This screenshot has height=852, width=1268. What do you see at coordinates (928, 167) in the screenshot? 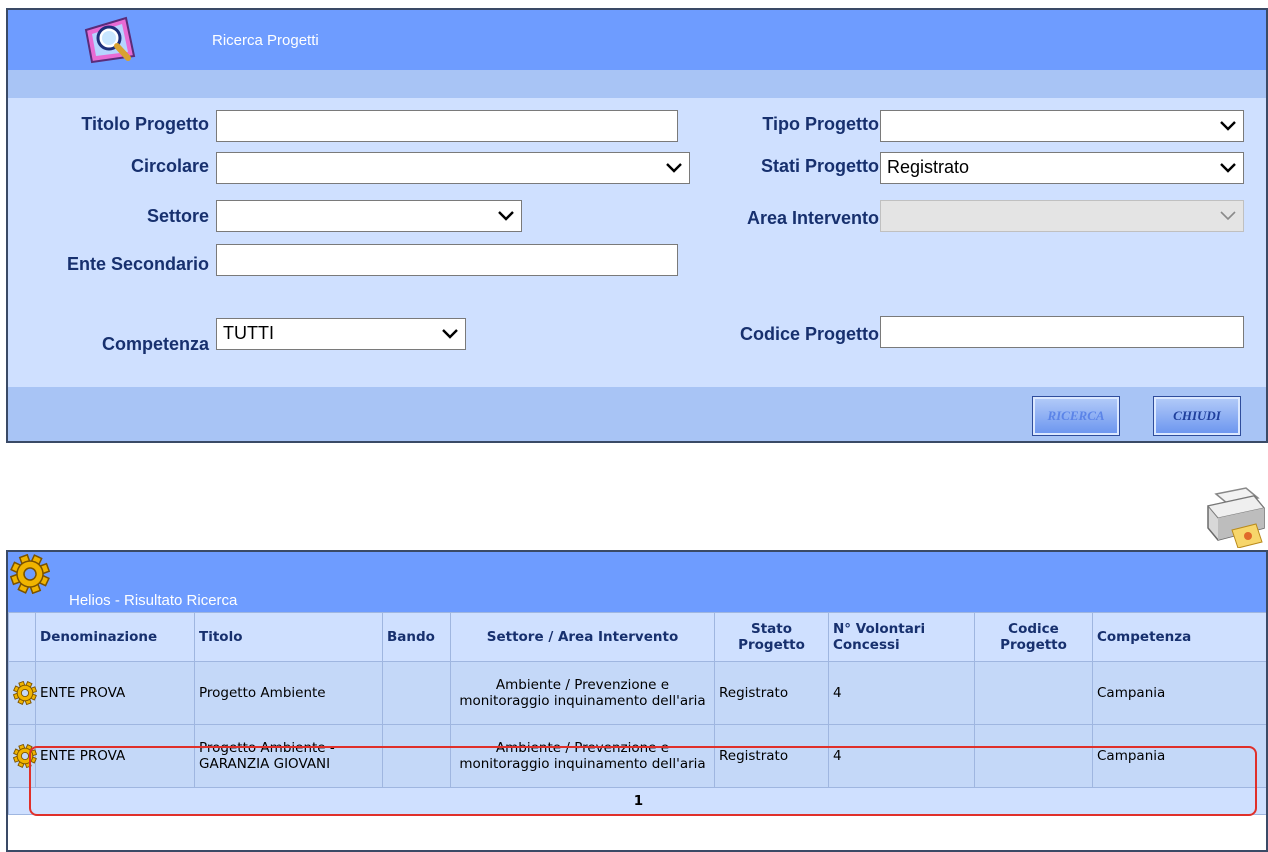
I see `stati-progetto-value: Registrato` at bounding box center [928, 167].